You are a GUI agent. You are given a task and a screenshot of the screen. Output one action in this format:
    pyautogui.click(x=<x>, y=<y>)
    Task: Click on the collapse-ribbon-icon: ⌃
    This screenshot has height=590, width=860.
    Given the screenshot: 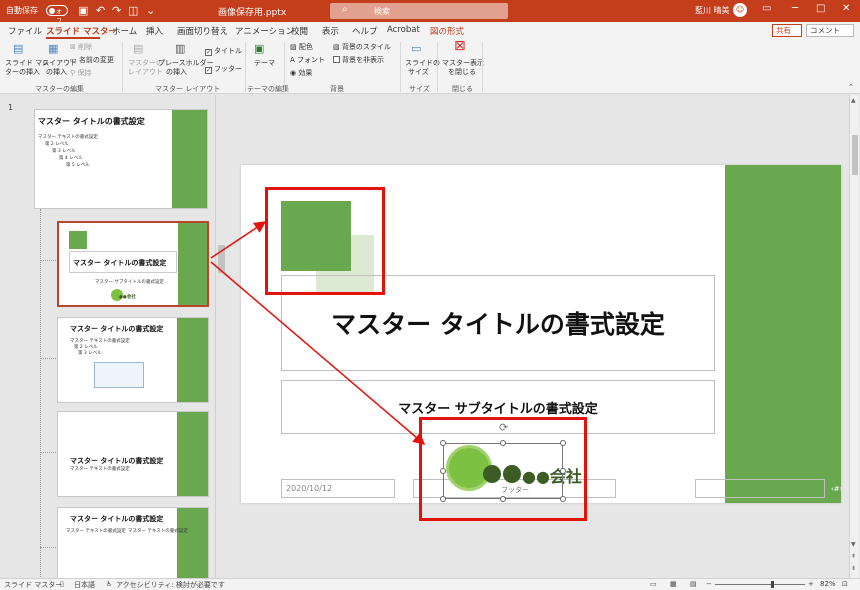 What is the action you would take?
    pyautogui.click(x=851, y=87)
    